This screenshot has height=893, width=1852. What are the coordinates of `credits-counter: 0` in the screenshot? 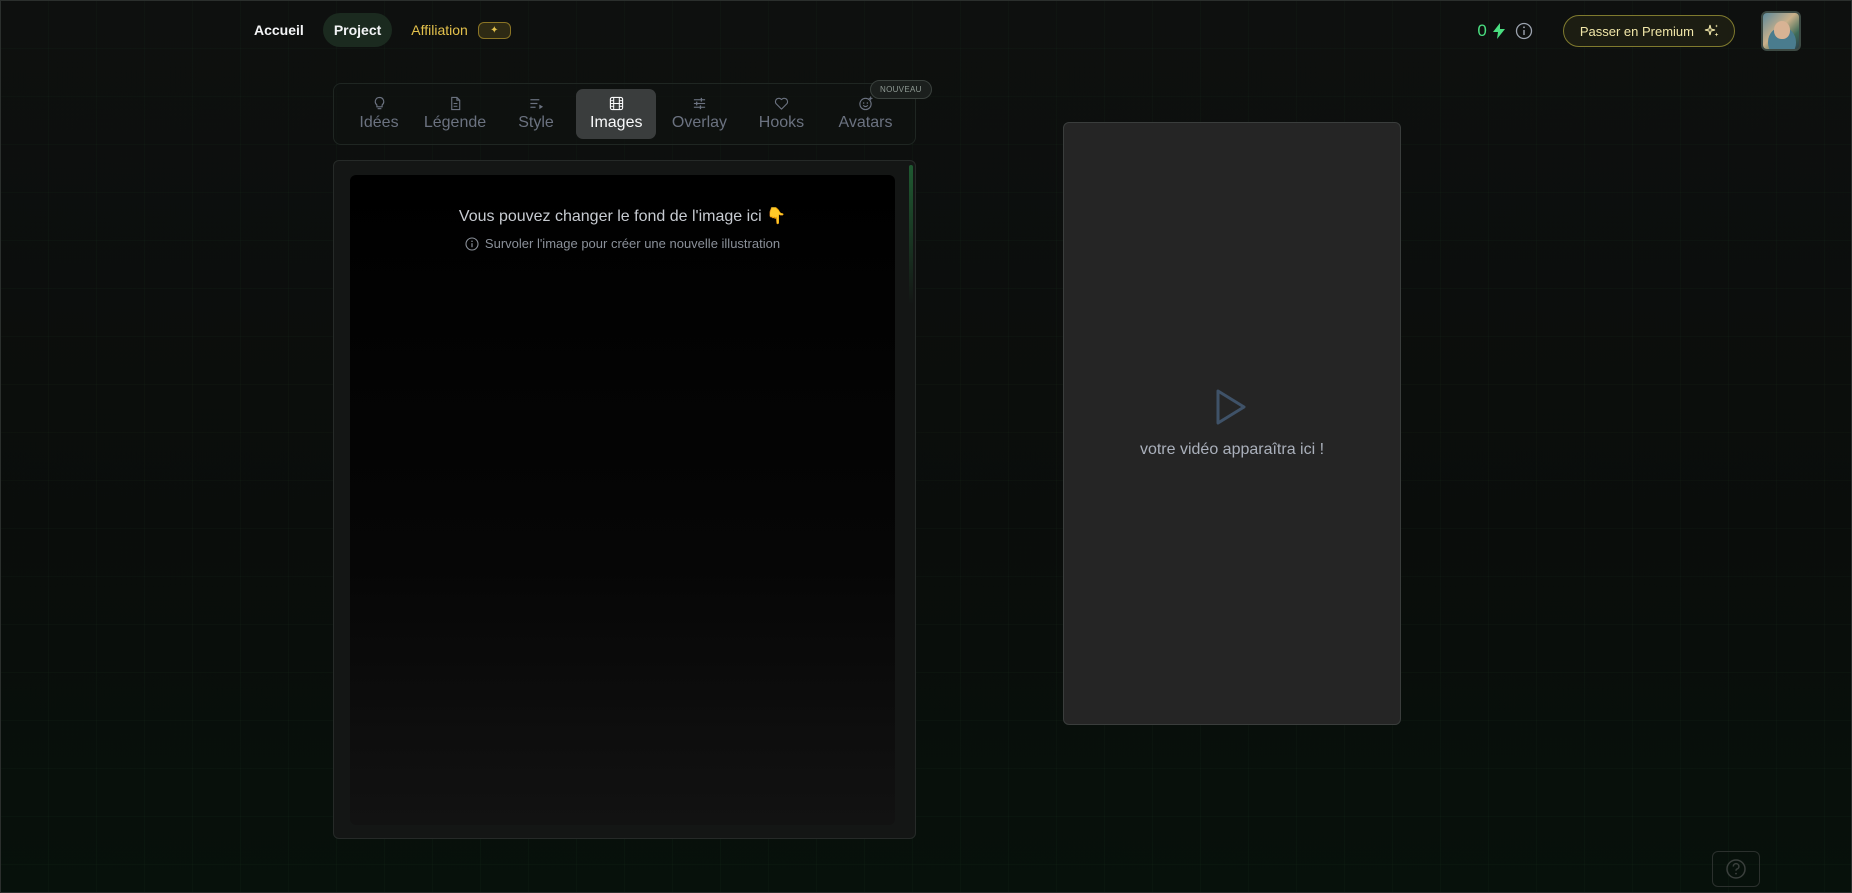 It's located at (1491, 31).